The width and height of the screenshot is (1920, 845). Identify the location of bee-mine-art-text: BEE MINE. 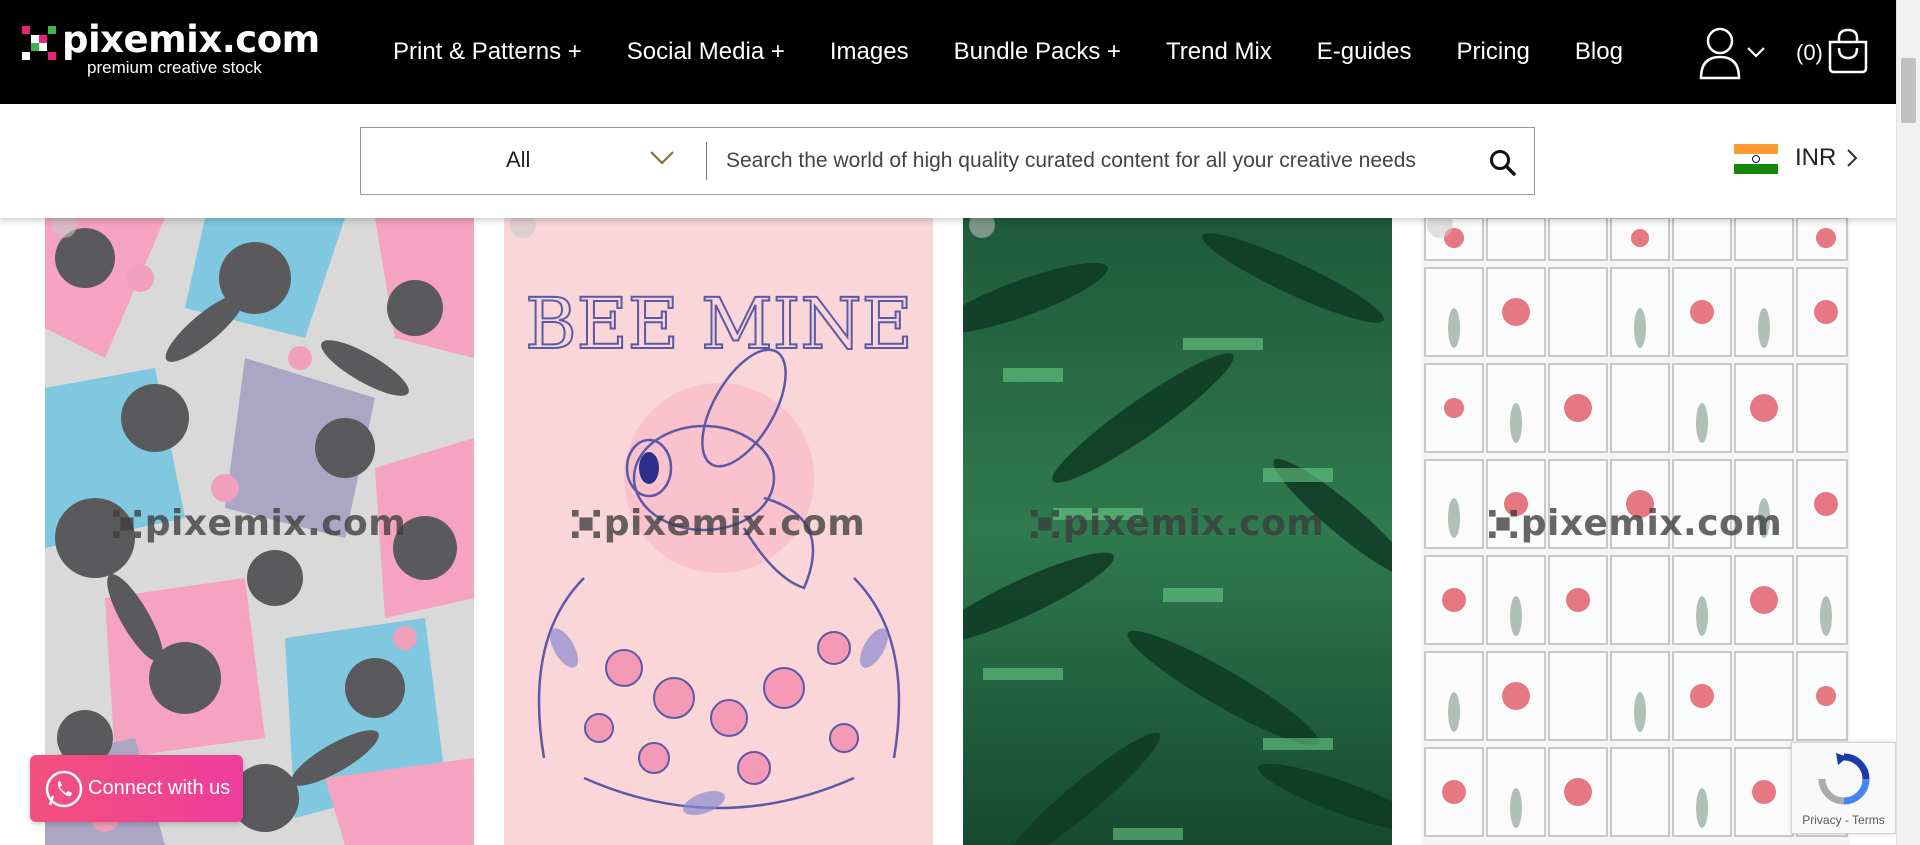
(719, 324).